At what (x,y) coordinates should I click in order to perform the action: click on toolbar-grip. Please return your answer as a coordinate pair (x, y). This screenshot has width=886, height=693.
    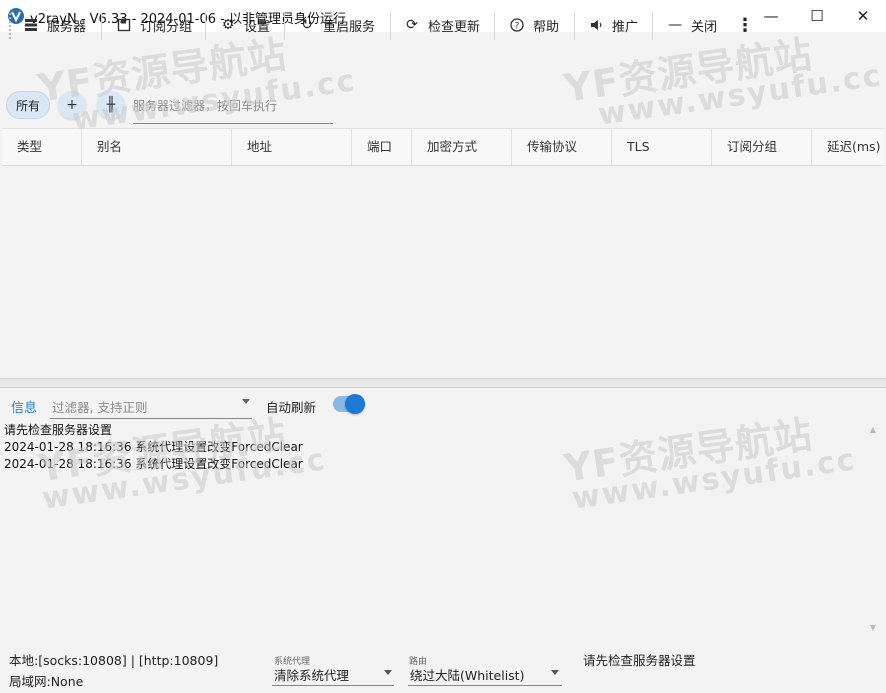
    Looking at the image, I should click on (10, 26).